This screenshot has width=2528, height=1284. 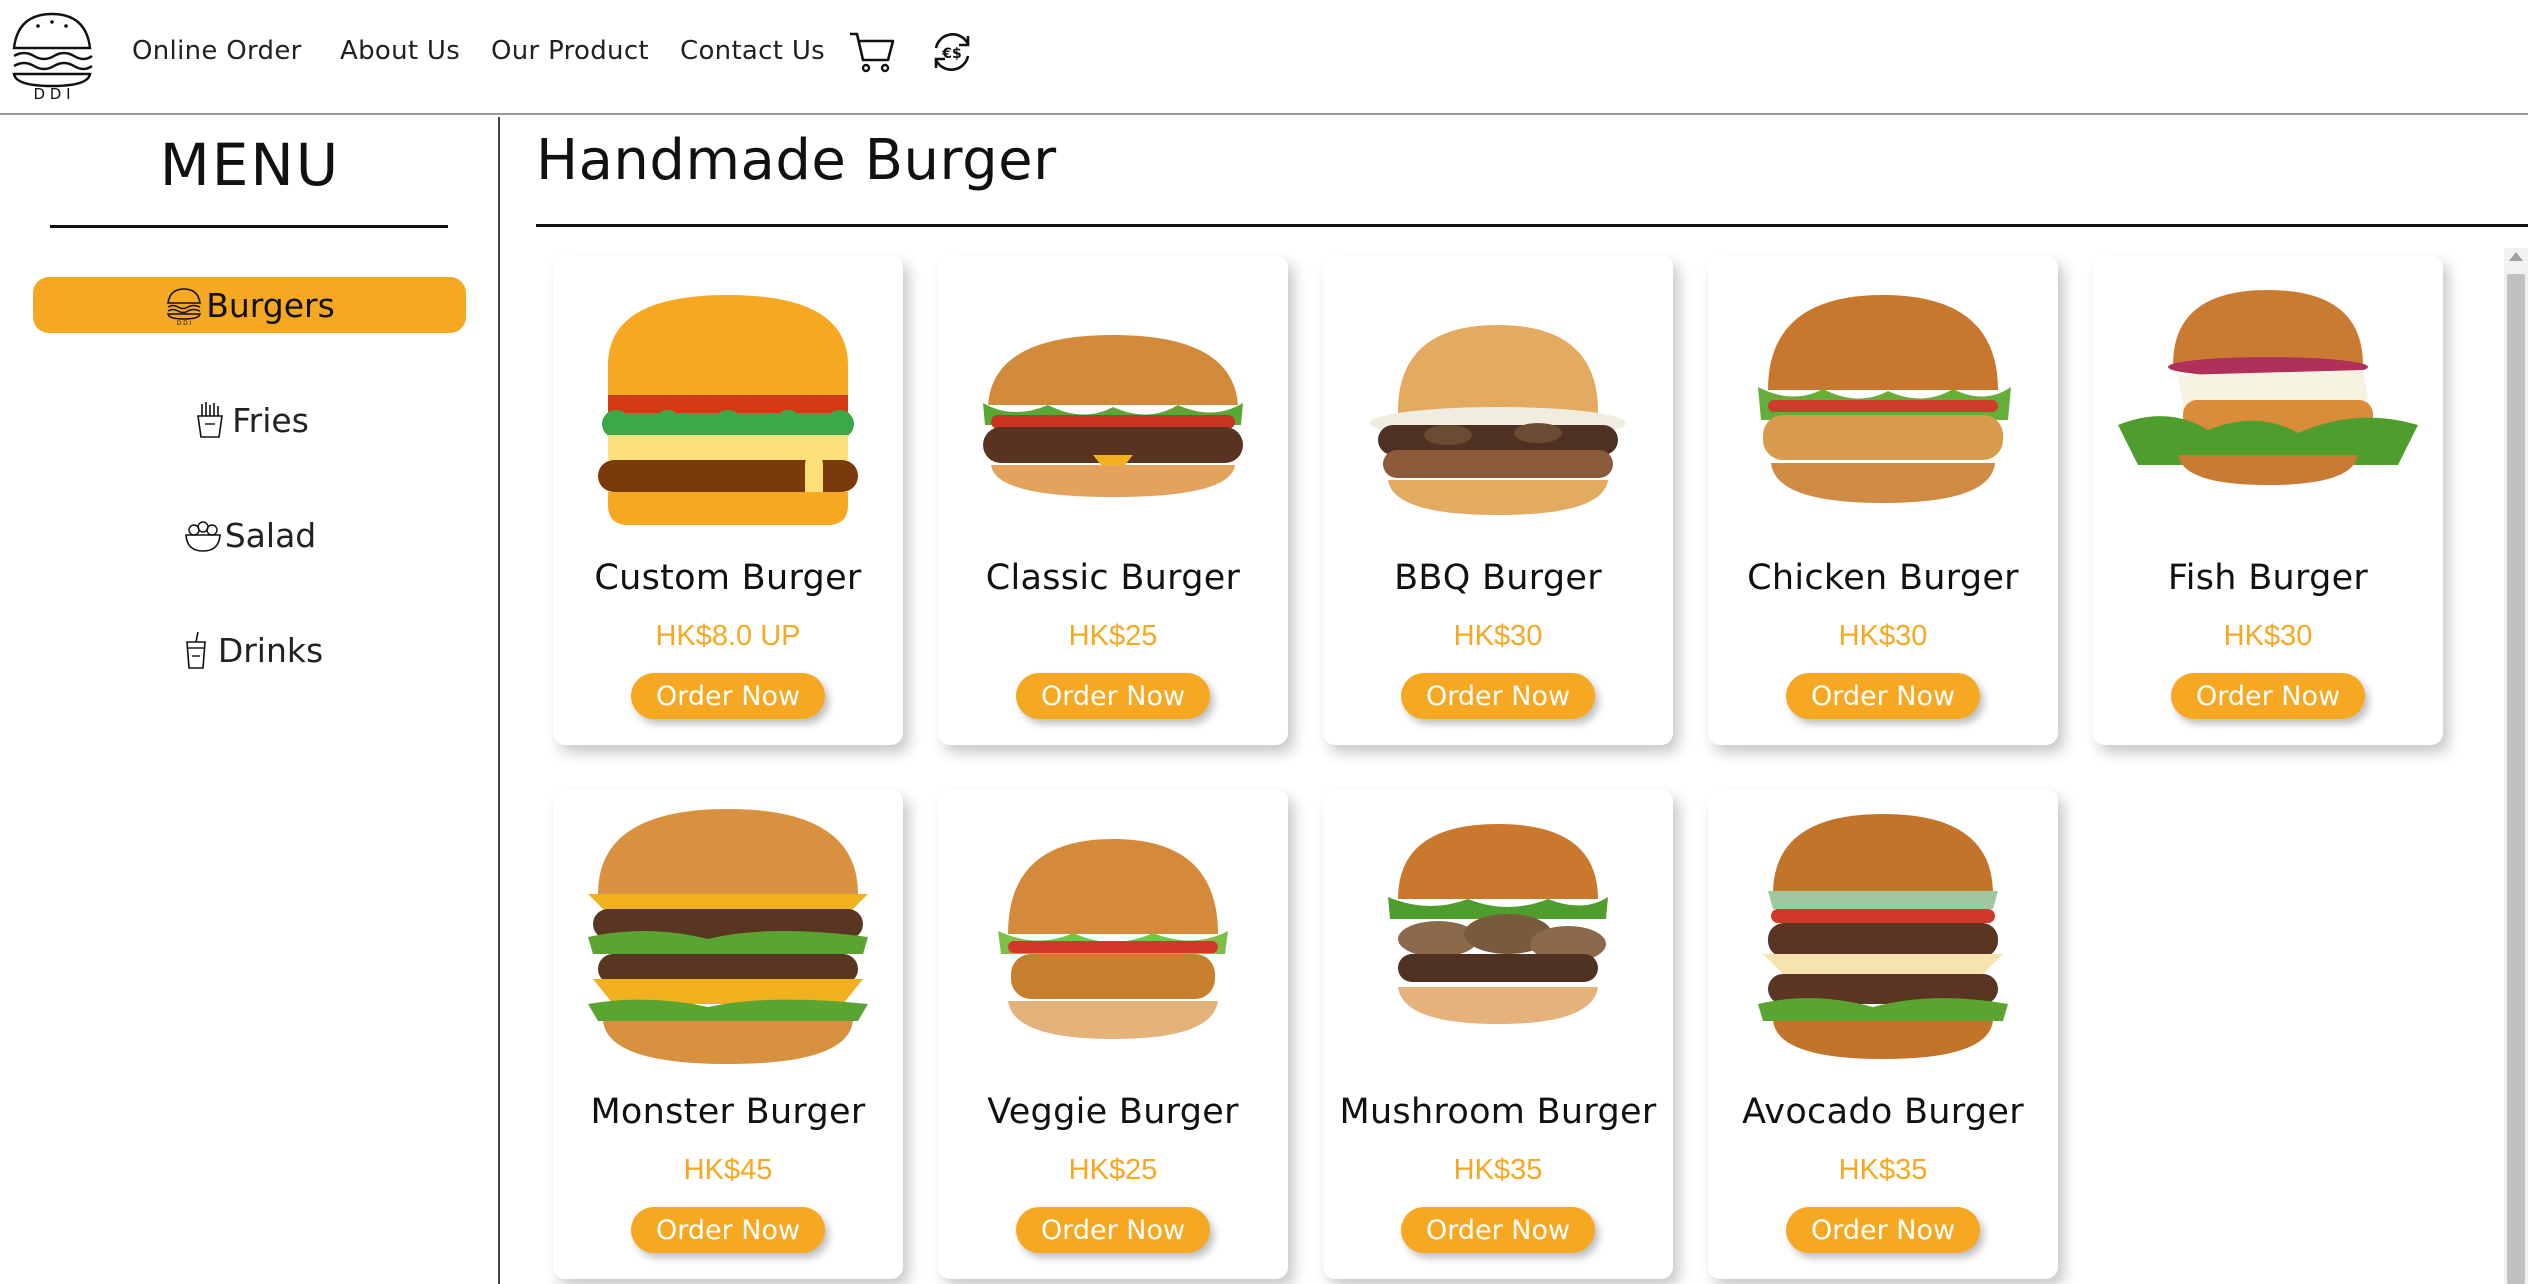 I want to click on main-scrollbar, so click(x=2516, y=766).